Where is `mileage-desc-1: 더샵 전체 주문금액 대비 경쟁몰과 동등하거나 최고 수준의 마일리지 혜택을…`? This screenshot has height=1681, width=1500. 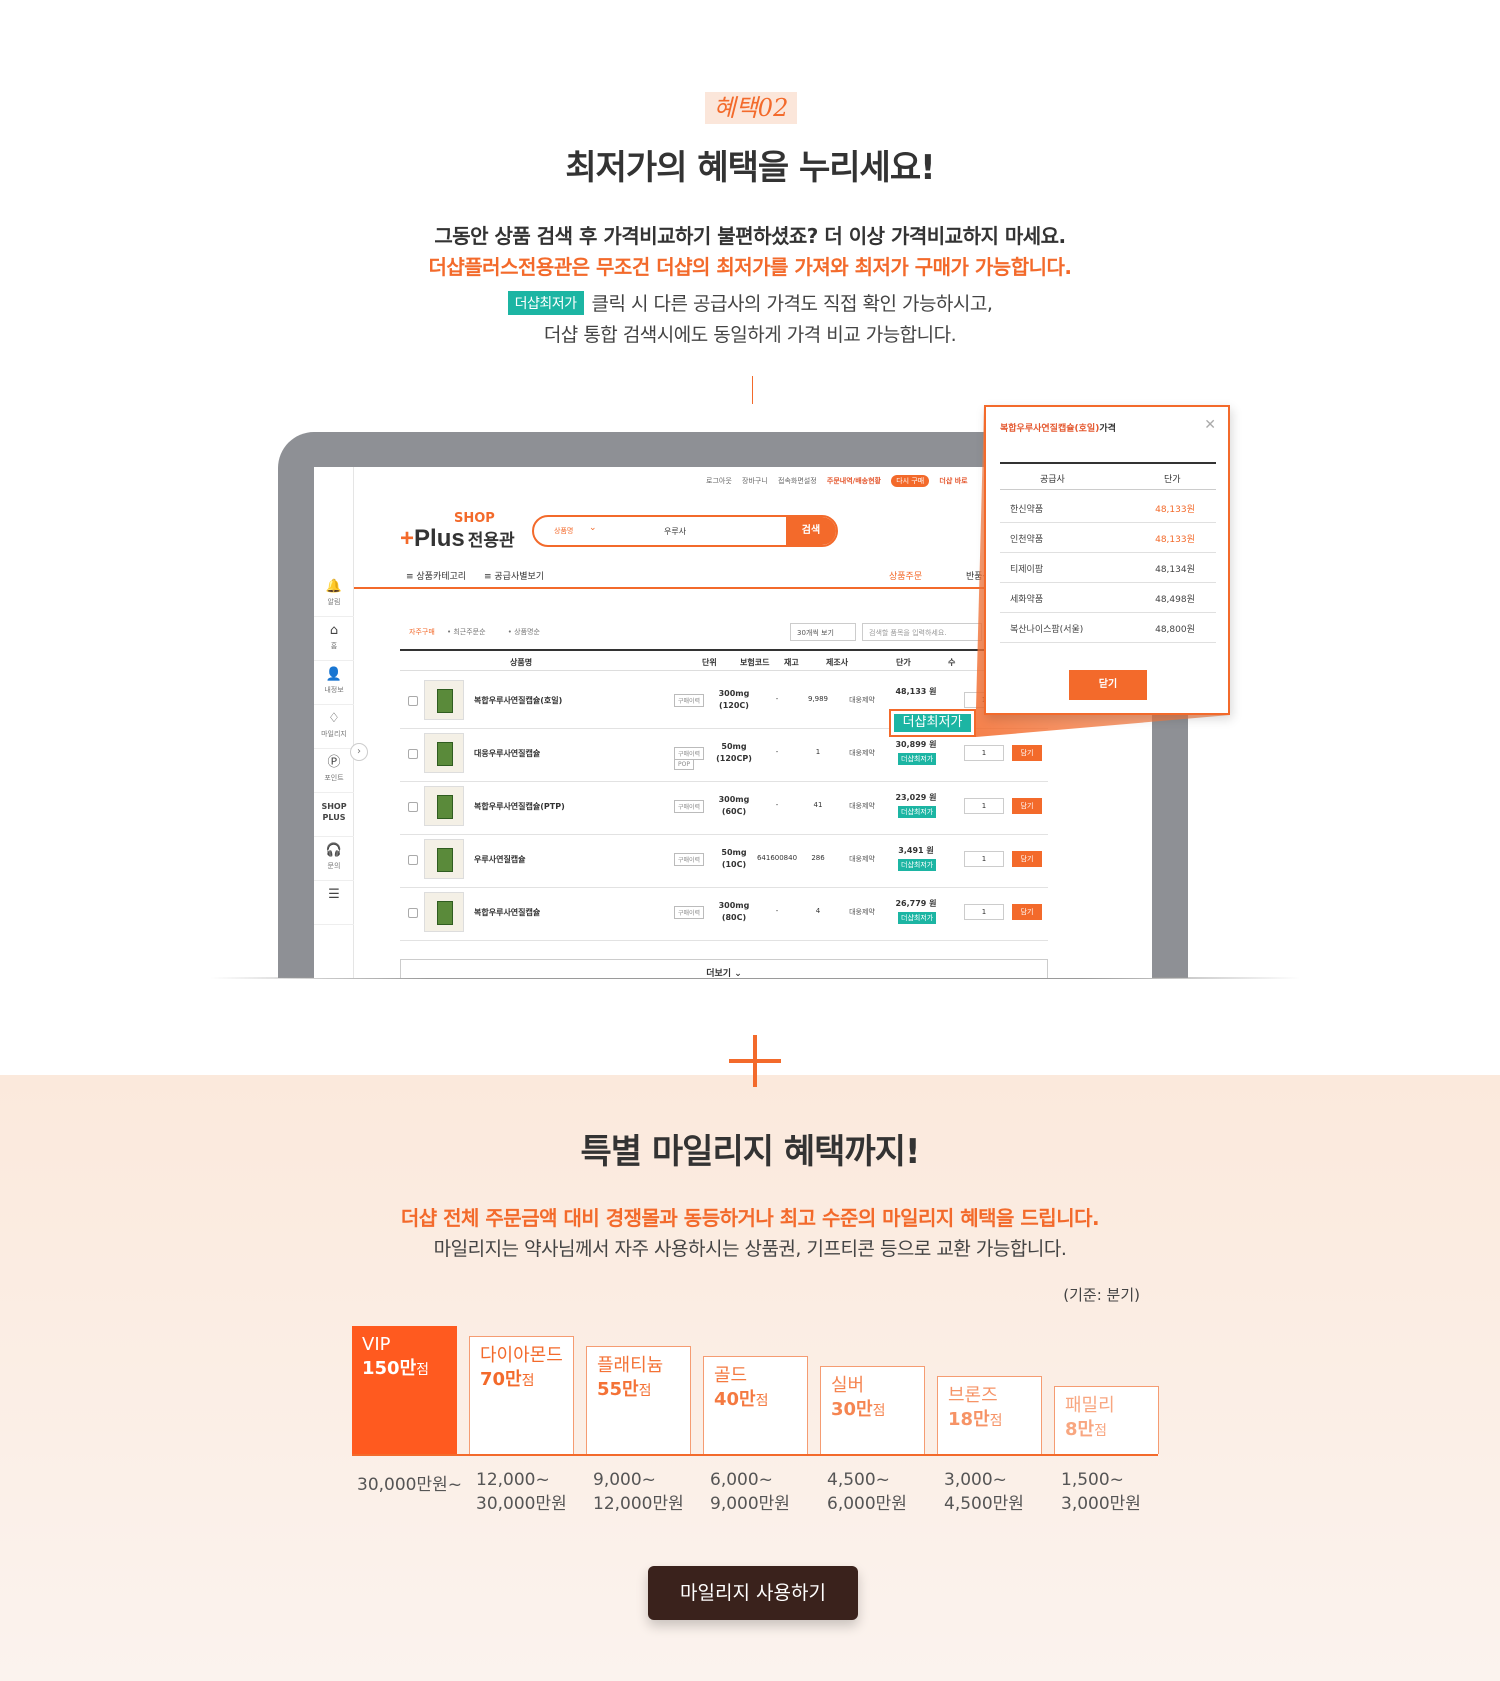
mileage-desc-1: 더샵 전체 주문금액 대비 경쟁몰과 동등하거나 최고 수준의 마일리지 혜택을… is located at coordinates (750, 1218).